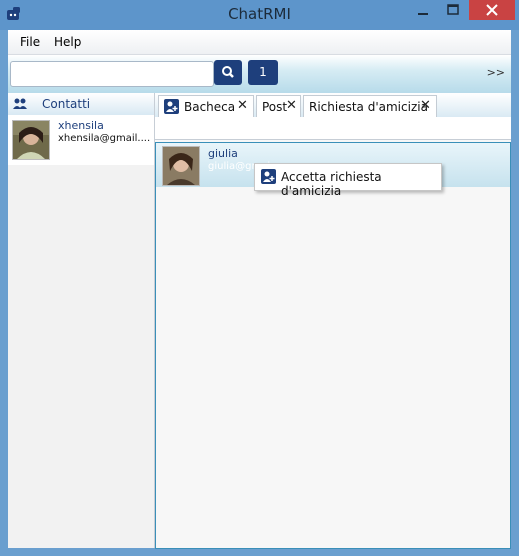 The width and height of the screenshot is (519, 556). What do you see at coordinates (223, 153) in the screenshot?
I see `request-name: giulia` at bounding box center [223, 153].